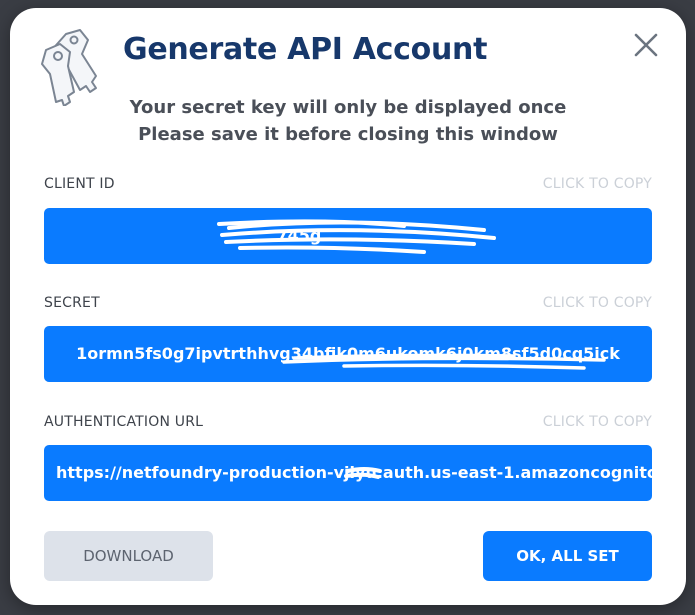 The height and width of the screenshot is (615, 695). I want to click on client-id-label: CLIENT ID, so click(79, 184).